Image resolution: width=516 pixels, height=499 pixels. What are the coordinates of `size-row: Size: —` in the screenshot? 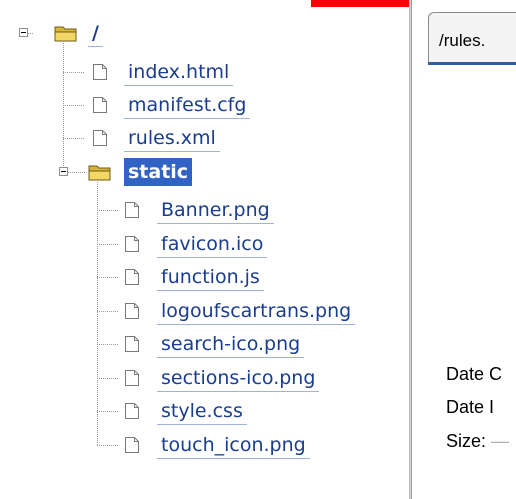 It's located at (477, 441).